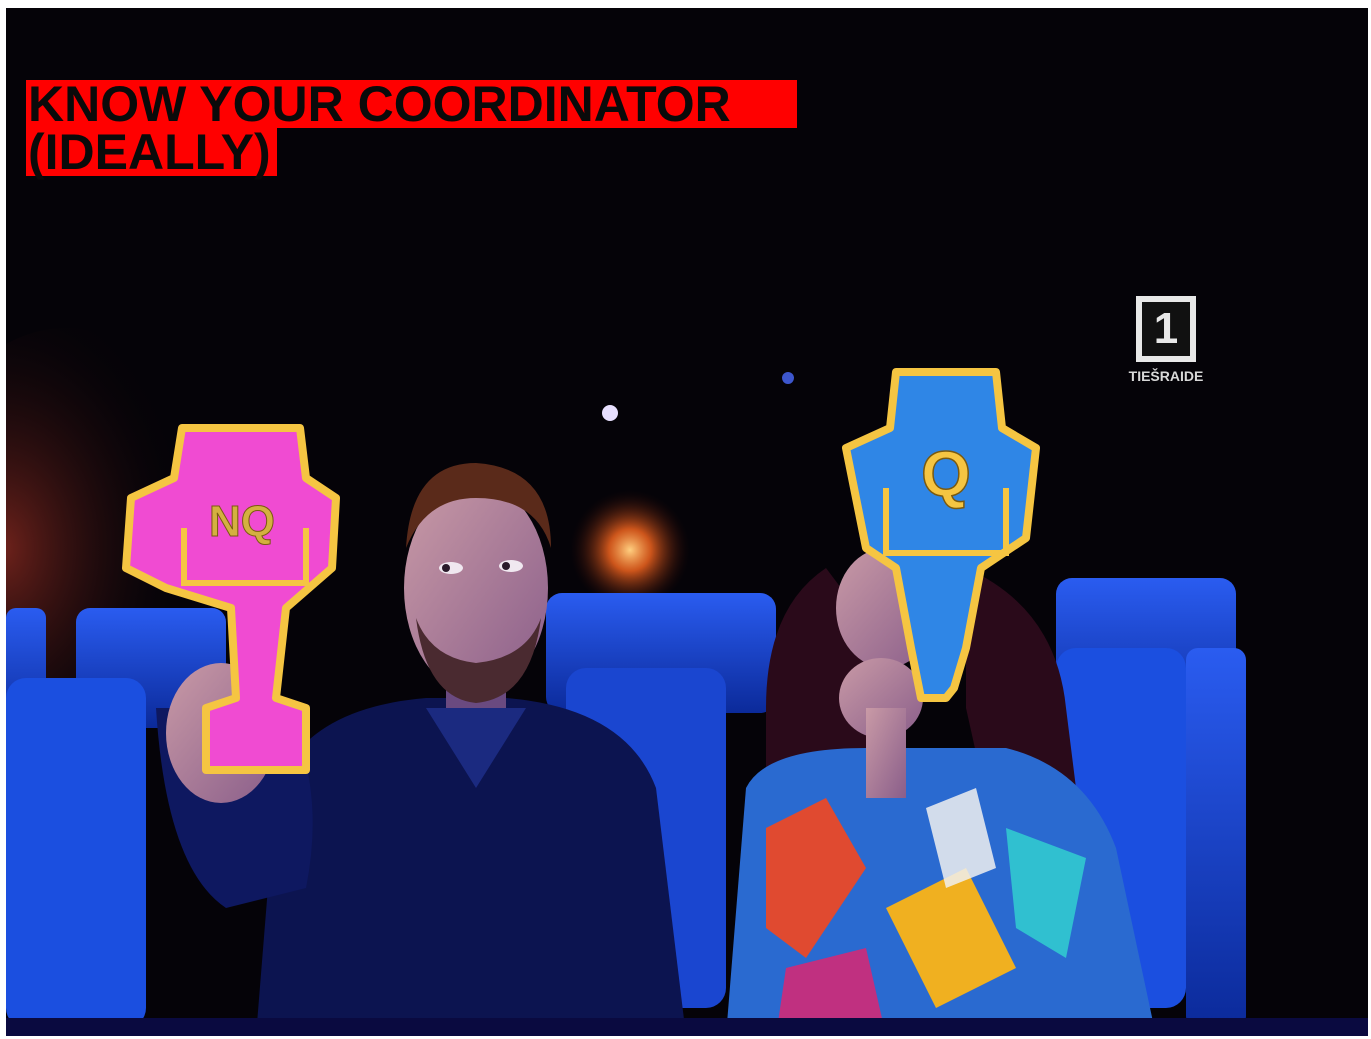 The width and height of the screenshot is (1371, 1039). What do you see at coordinates (946, 474) in the screenshot?
I see `q-paddle-label: Q` at bounding box center [946, 474].